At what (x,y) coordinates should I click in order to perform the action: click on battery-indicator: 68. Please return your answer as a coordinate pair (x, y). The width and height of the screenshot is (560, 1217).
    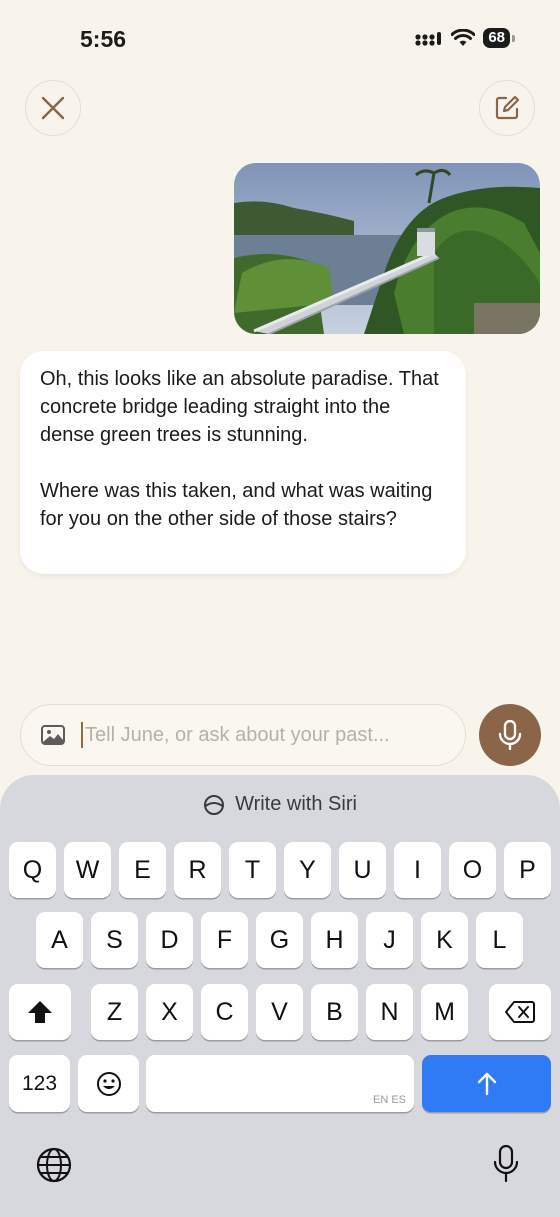
    Looking at the image, I should click on (499, 38).